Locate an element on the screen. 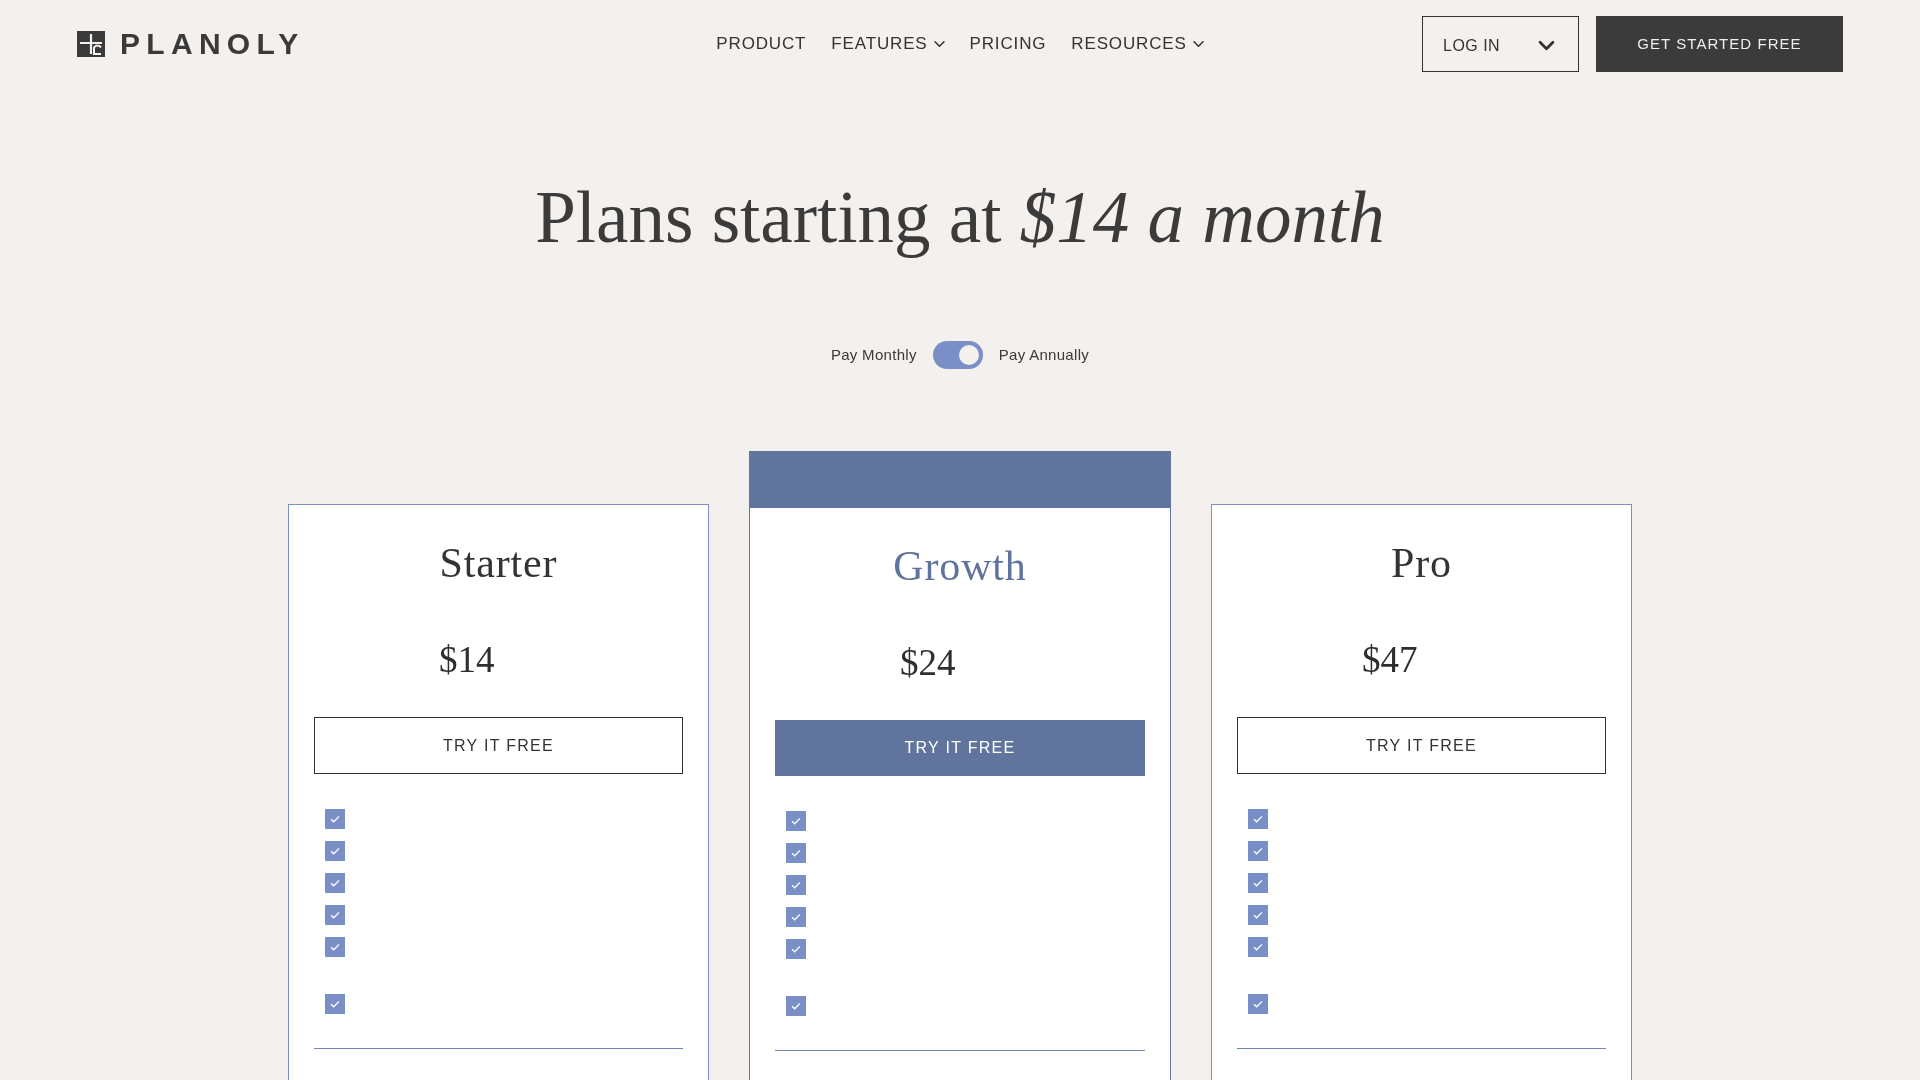  plan-name: Starter is located at coordinates (498, 563).